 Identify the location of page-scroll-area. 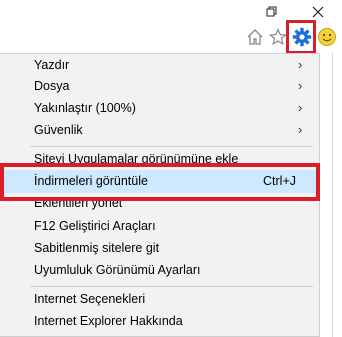
(331, 195).